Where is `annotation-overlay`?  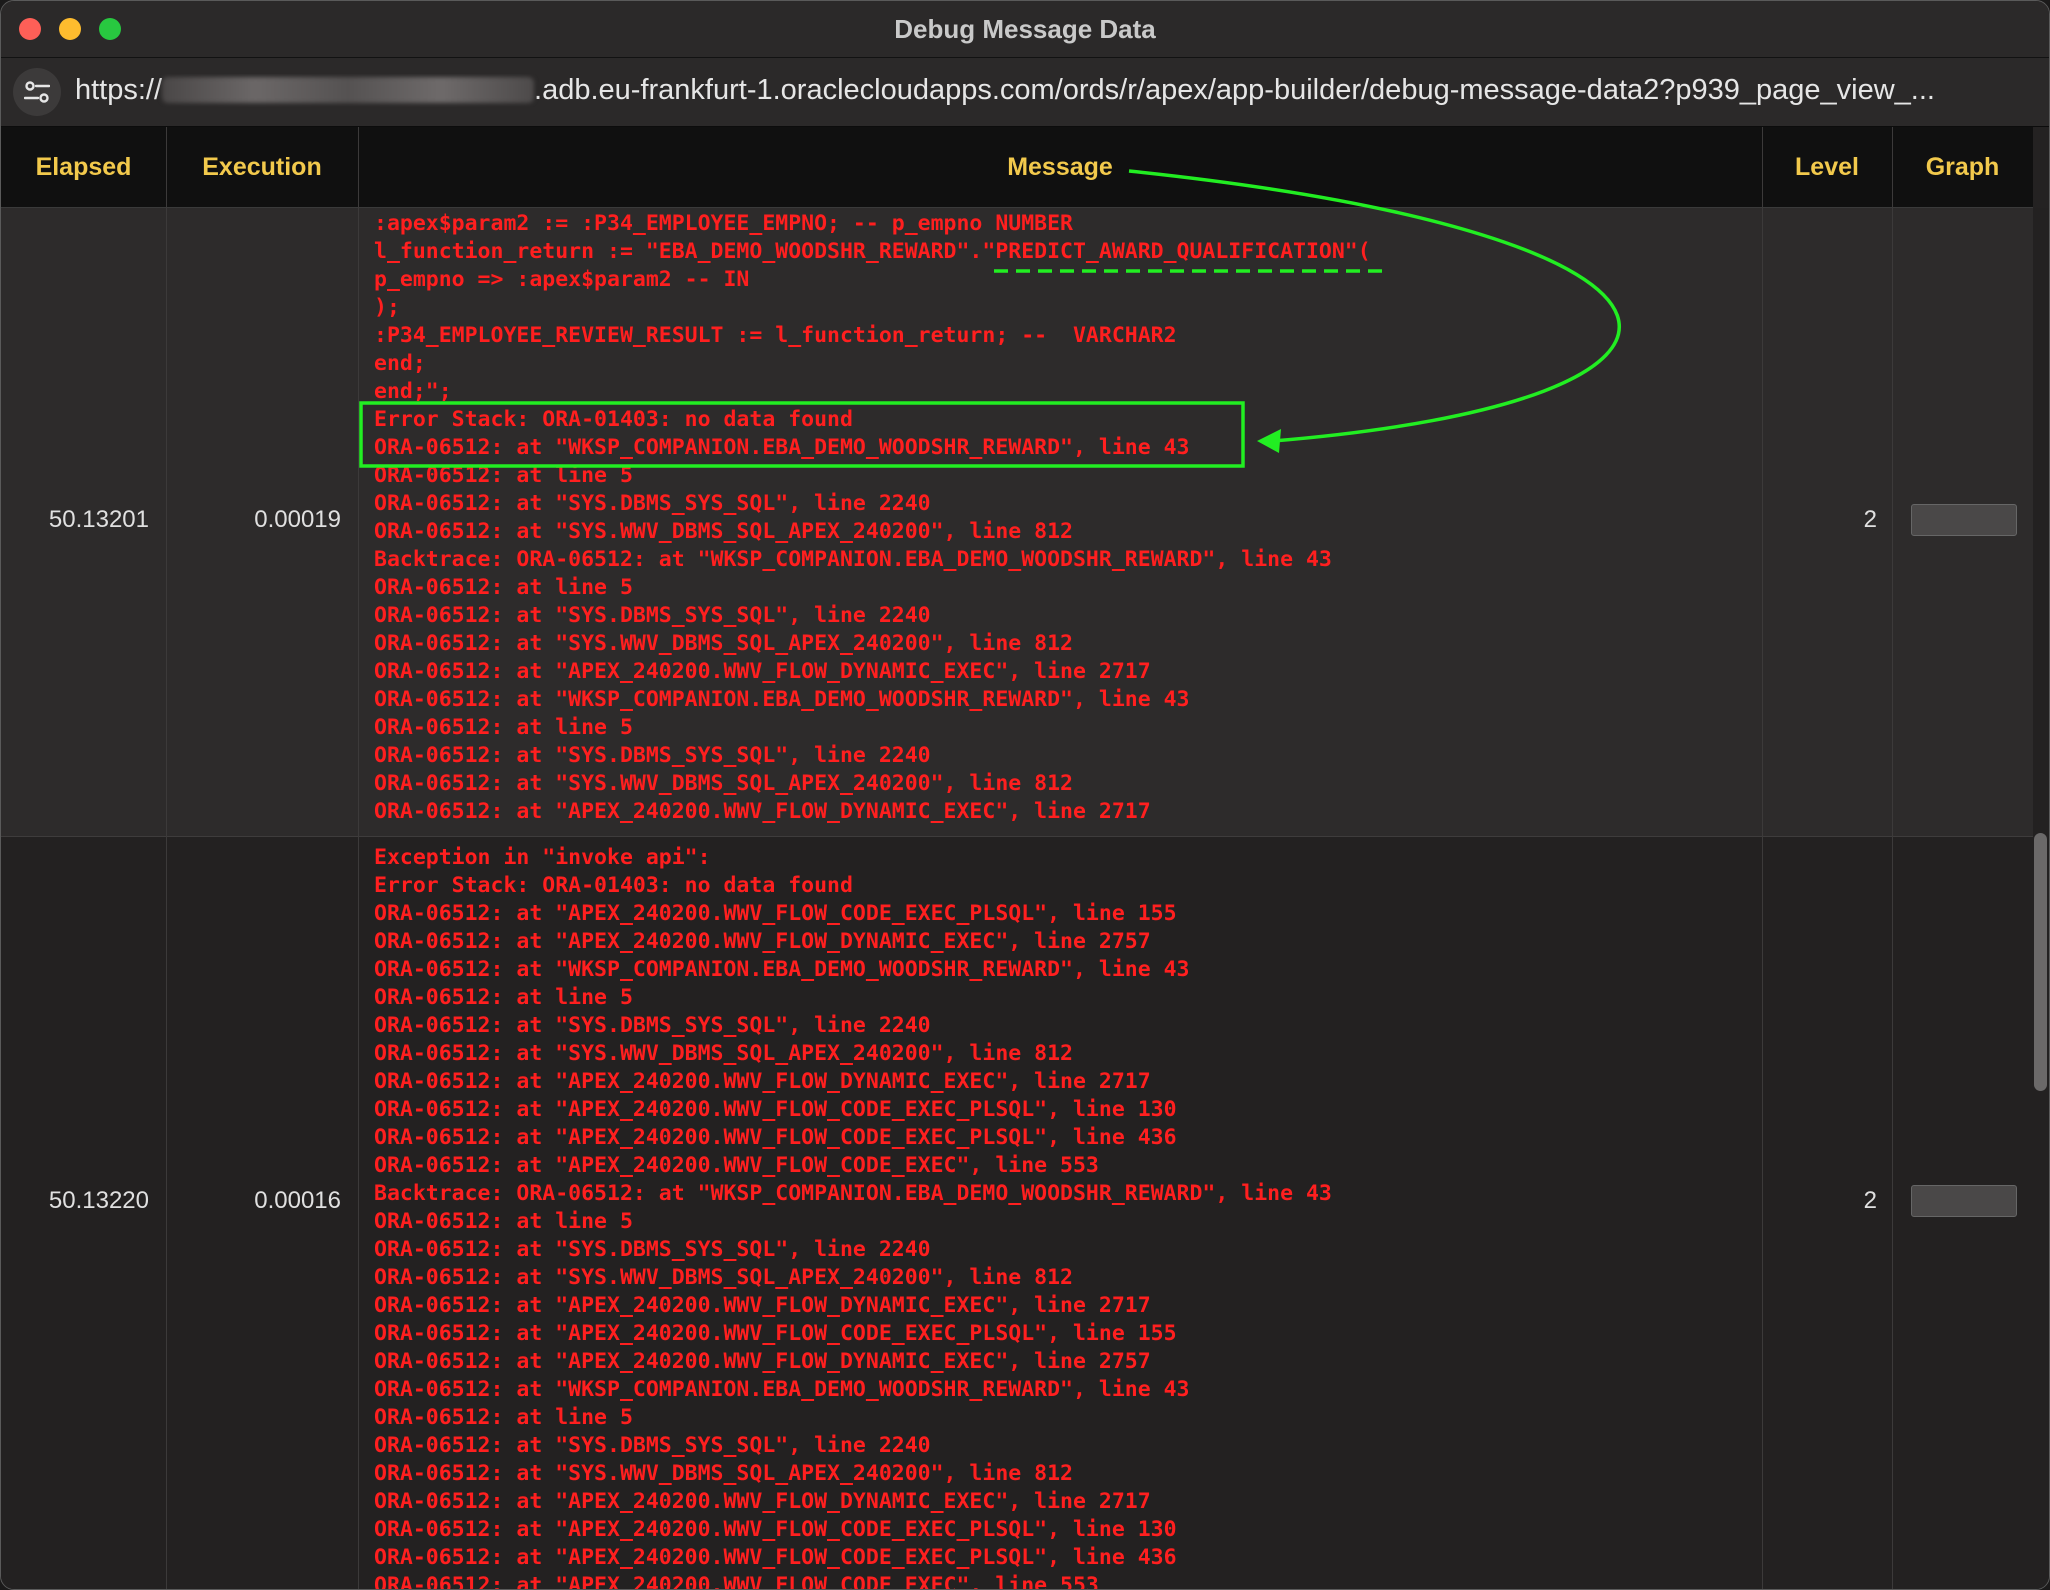
annotation-overlay is located at coordinates (990, 318).